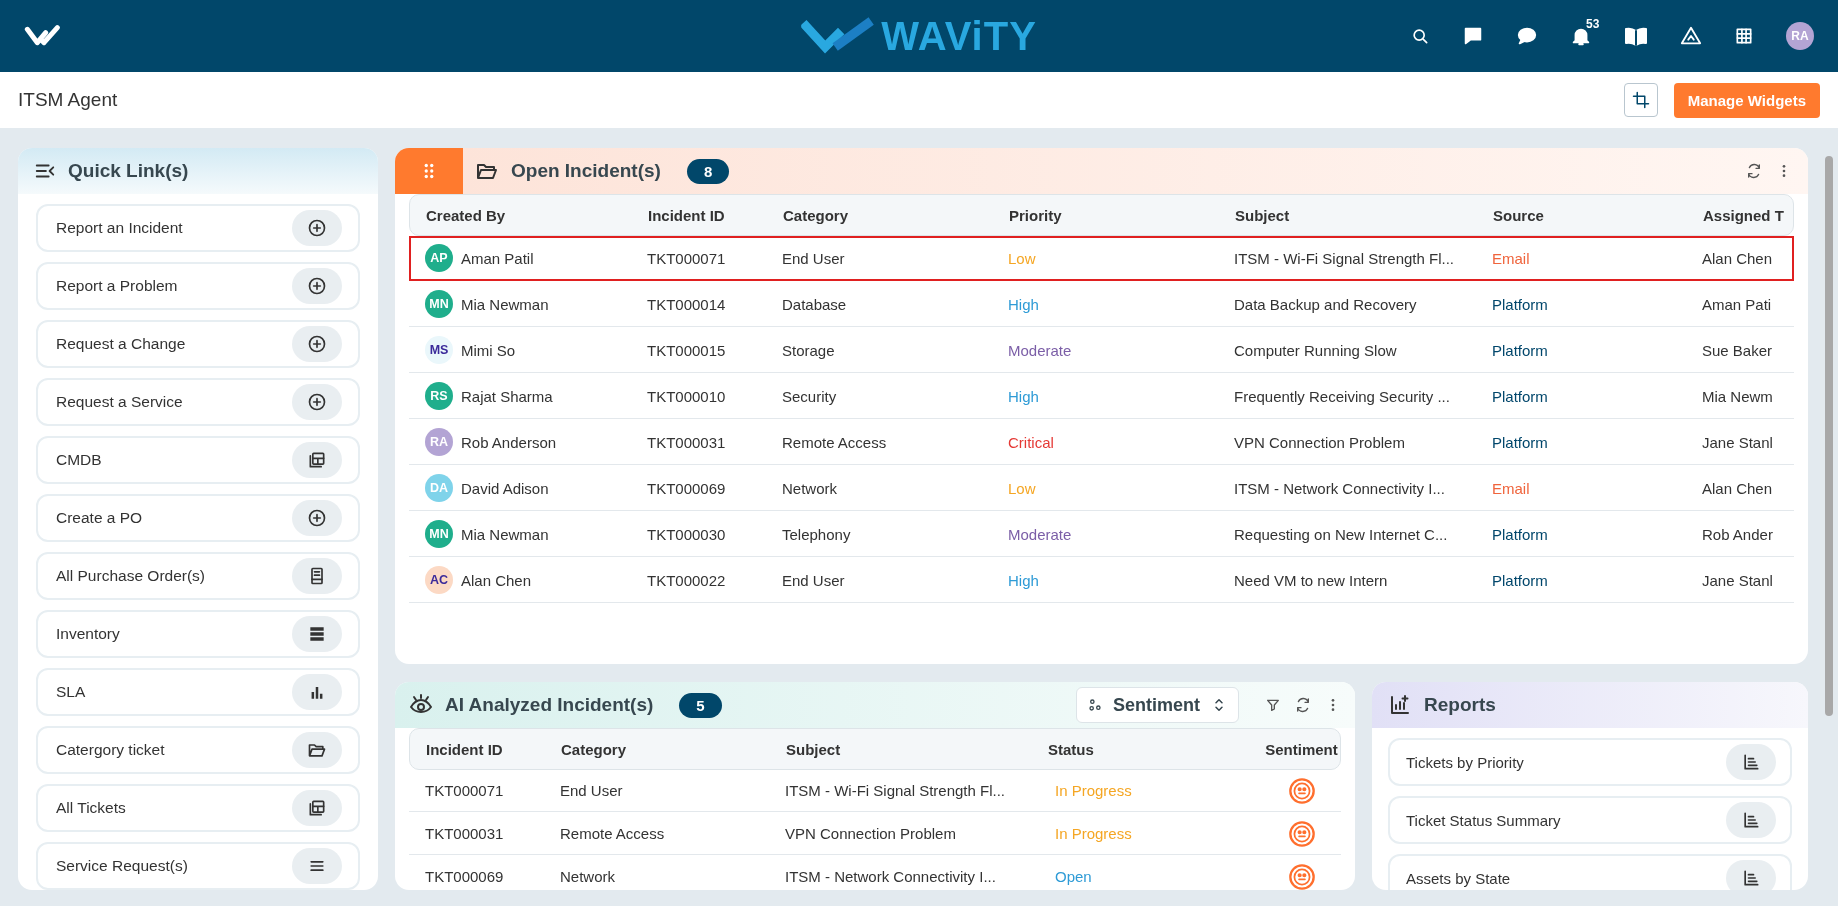  I want to click on message-icon, so click(1473, 36).